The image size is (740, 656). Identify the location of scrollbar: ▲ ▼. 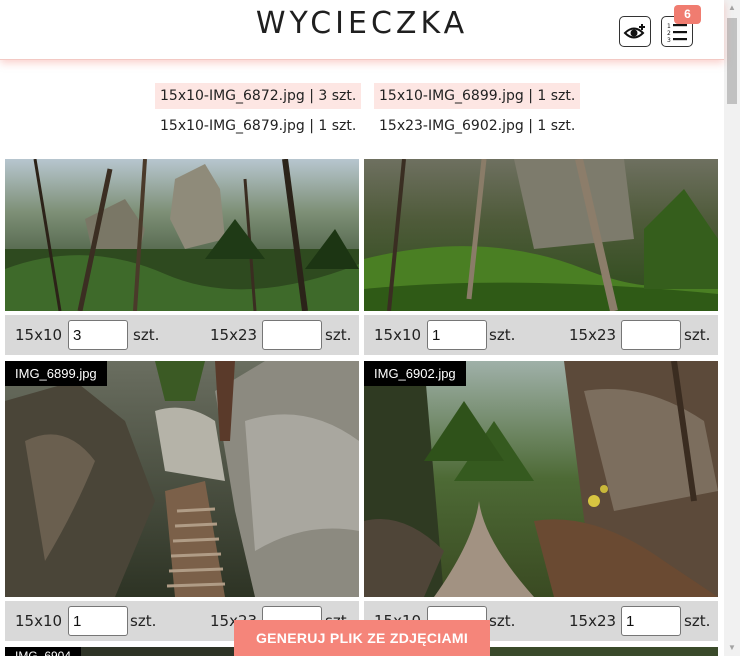
(732, 328).